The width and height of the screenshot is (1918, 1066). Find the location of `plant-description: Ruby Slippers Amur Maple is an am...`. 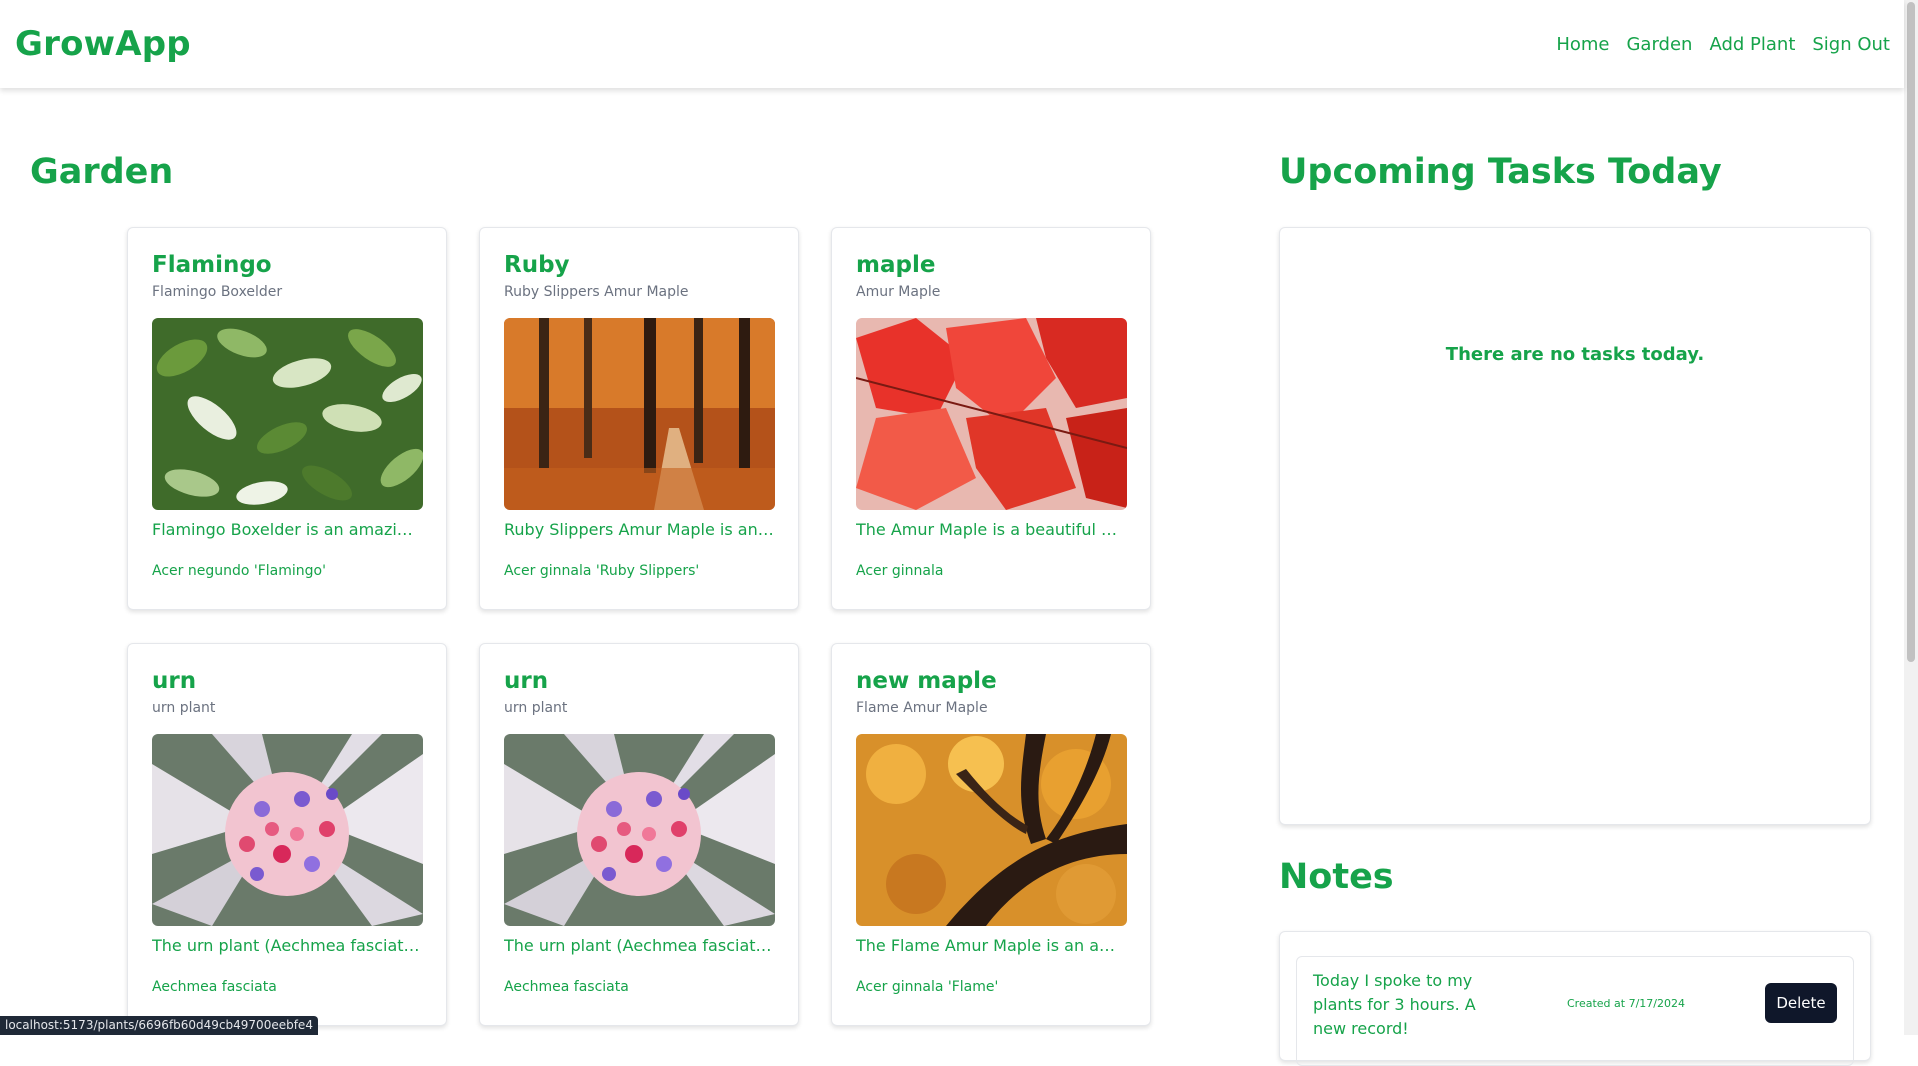

plant-description: Ruby Slippers Amur Maple is an am... is located at coordinates (639, 529).